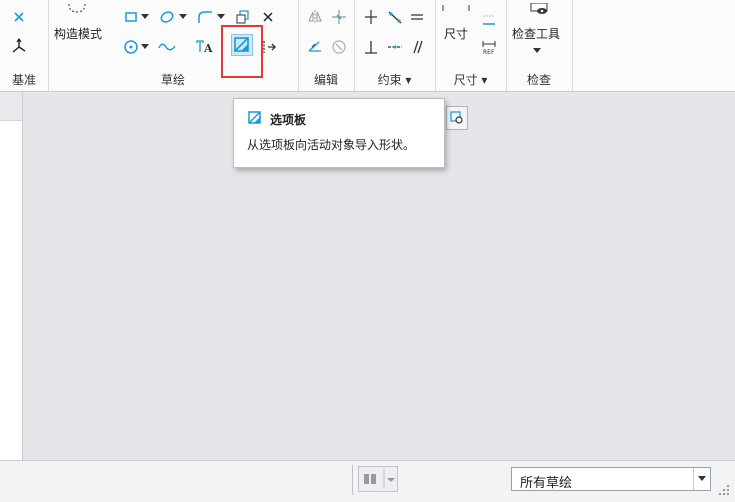 Image resolution: width=735 pixels, height=502 pixels. Describe the element at coordinates (131, 17) in the screenshot. I see `rectangle-icon` at that location.